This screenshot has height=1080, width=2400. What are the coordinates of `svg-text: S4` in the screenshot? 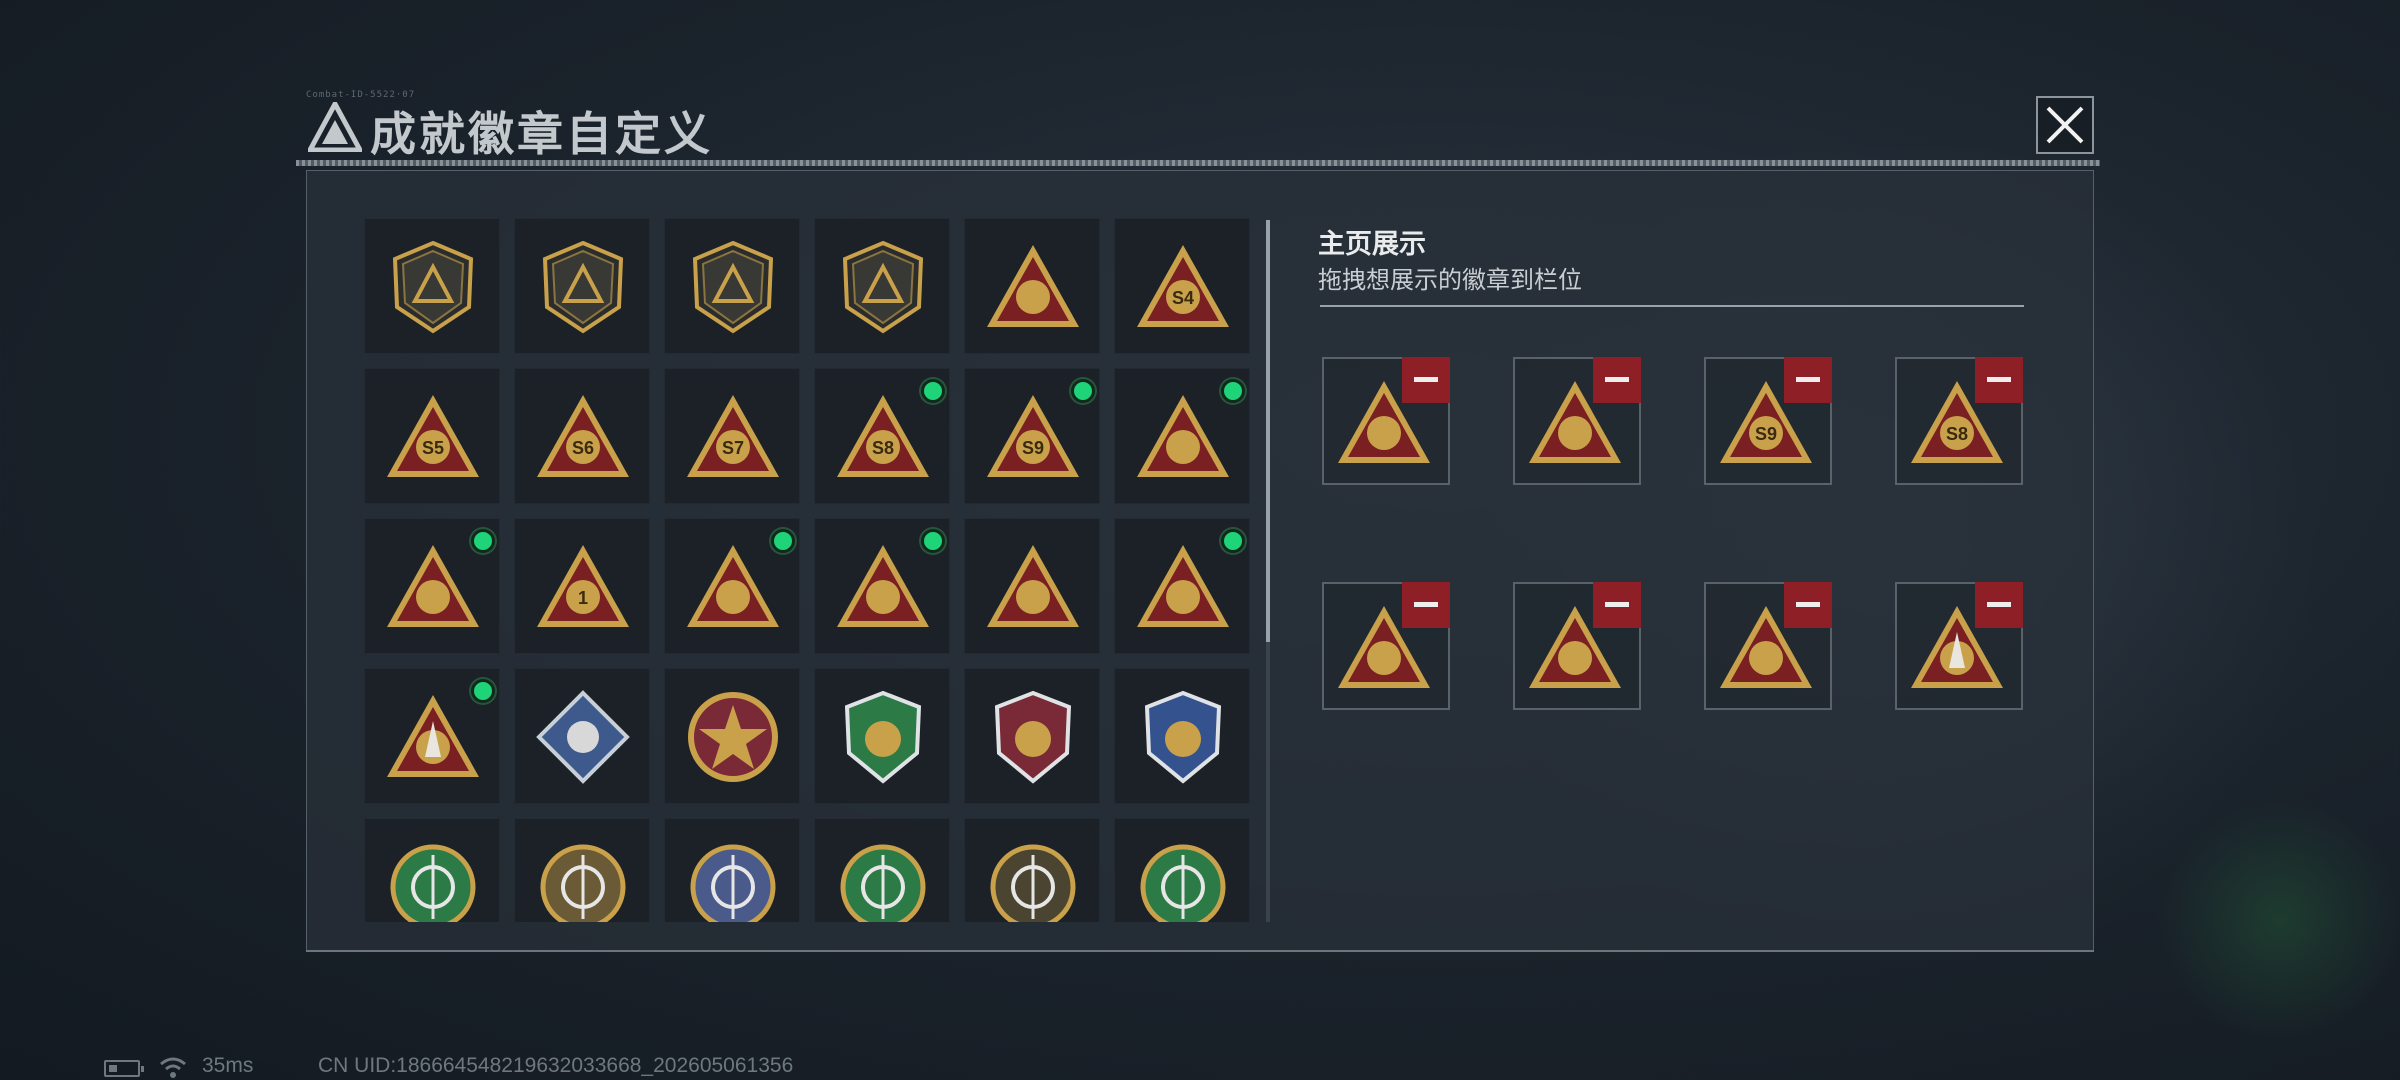 It's located at (1183, 298).